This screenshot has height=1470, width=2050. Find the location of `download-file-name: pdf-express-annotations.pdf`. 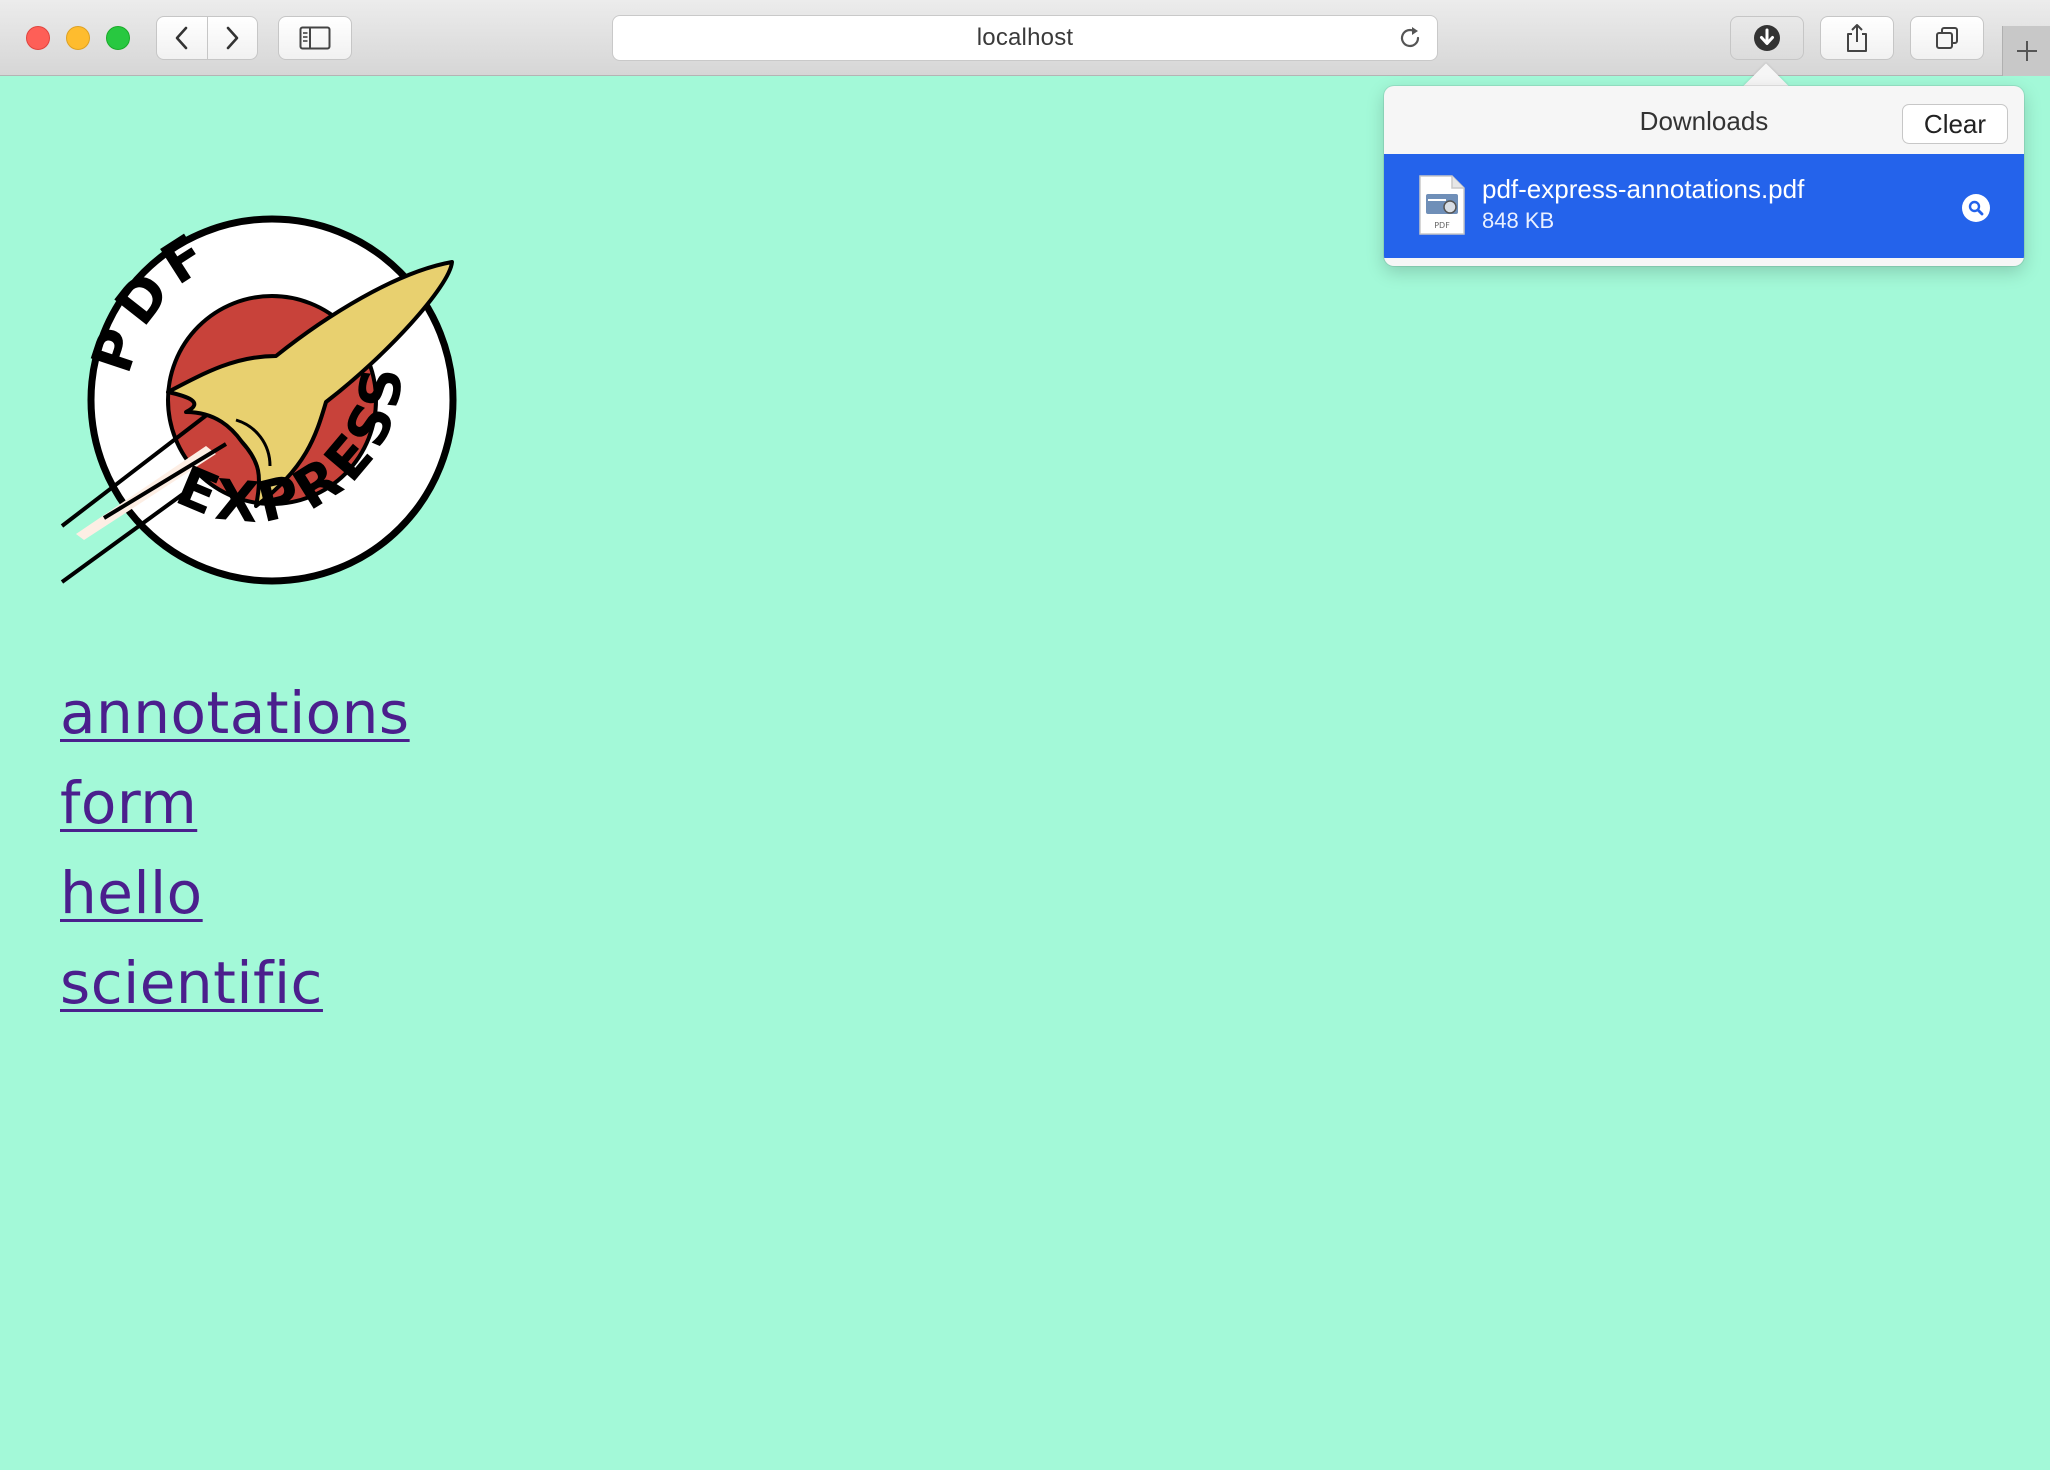

download-file-name: pdf-express-annotations.pdf is located at coordinates (1643, 189).